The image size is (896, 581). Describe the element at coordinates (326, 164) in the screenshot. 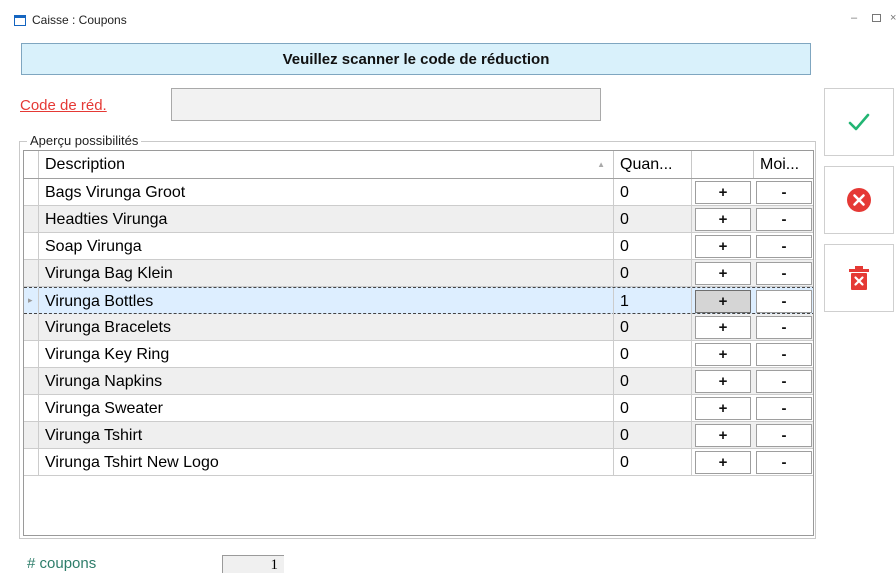

I see `column-header-description: Description ▲` at that location.